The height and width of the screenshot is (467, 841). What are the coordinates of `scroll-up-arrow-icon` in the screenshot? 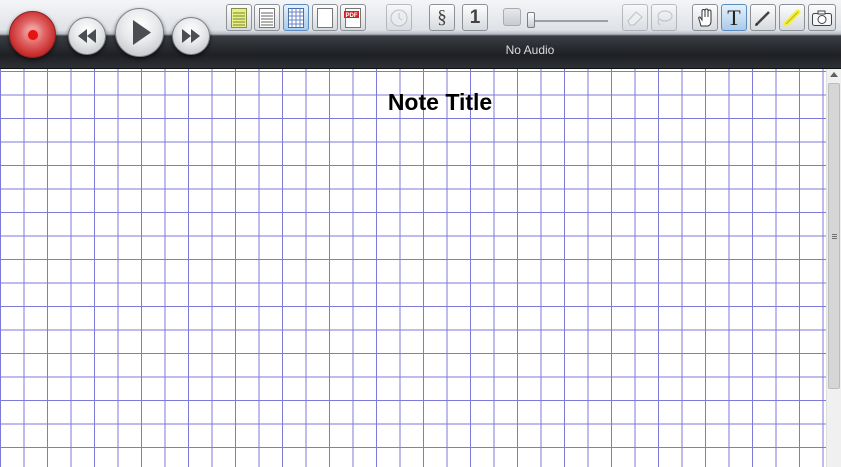 It's located at (834, 74).